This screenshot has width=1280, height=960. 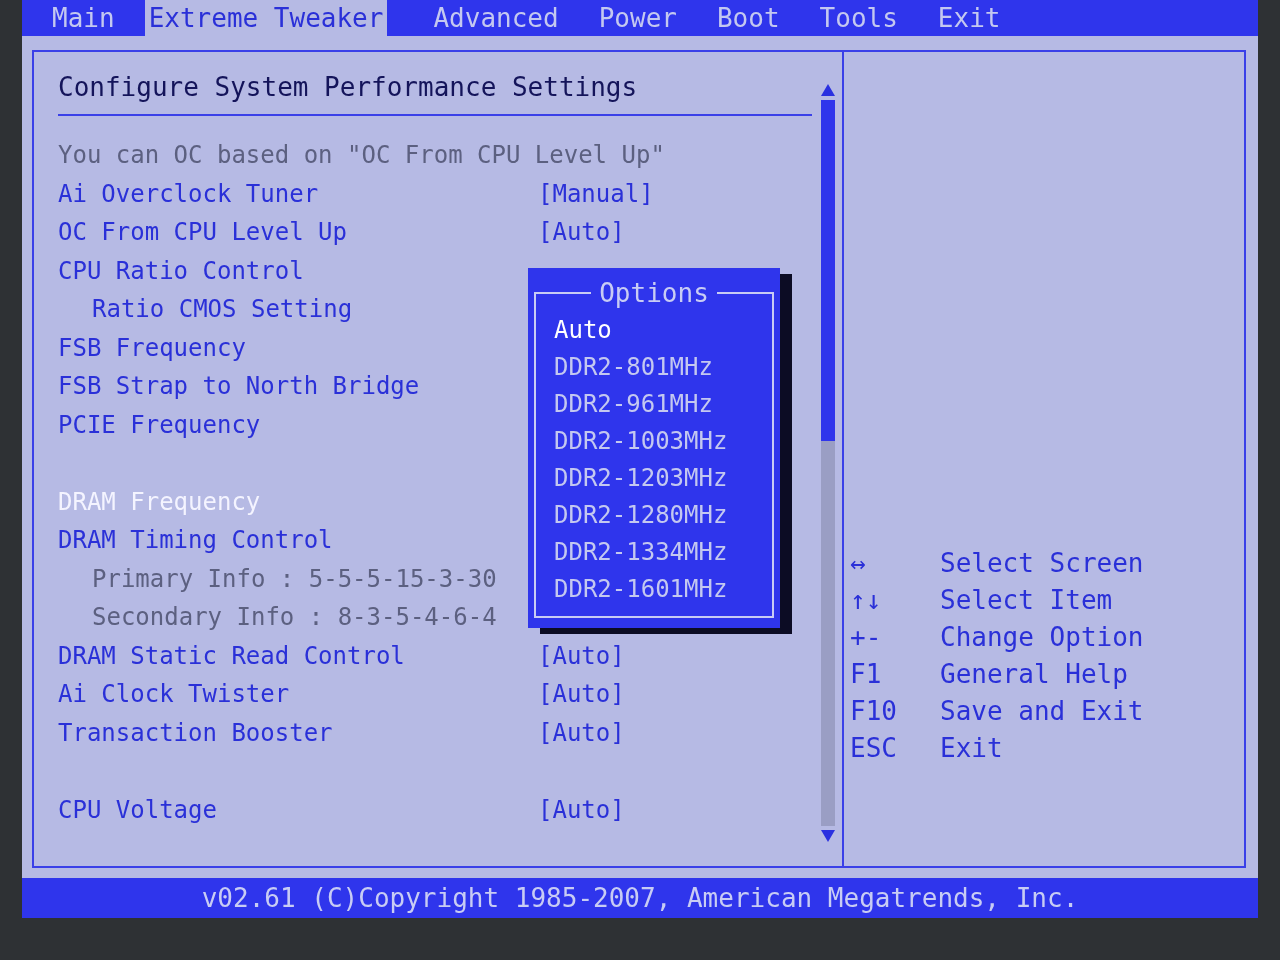 What do you see at coordinates (1026, 599) in the screenshot?
I see `key-description: Select Item` at bounding box center [1026, 599].